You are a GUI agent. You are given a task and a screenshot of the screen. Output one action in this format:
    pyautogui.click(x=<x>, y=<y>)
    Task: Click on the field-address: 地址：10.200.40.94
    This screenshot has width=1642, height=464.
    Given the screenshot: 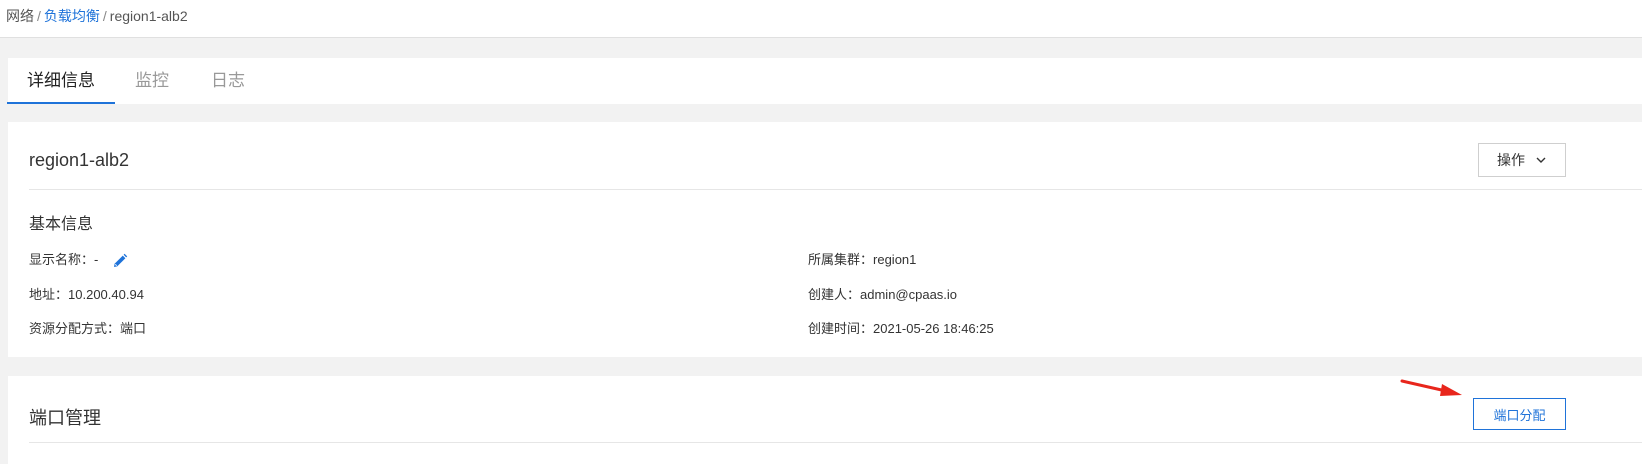 What is the action you would take?
    pyautogui.click(x=86, y=293)
    